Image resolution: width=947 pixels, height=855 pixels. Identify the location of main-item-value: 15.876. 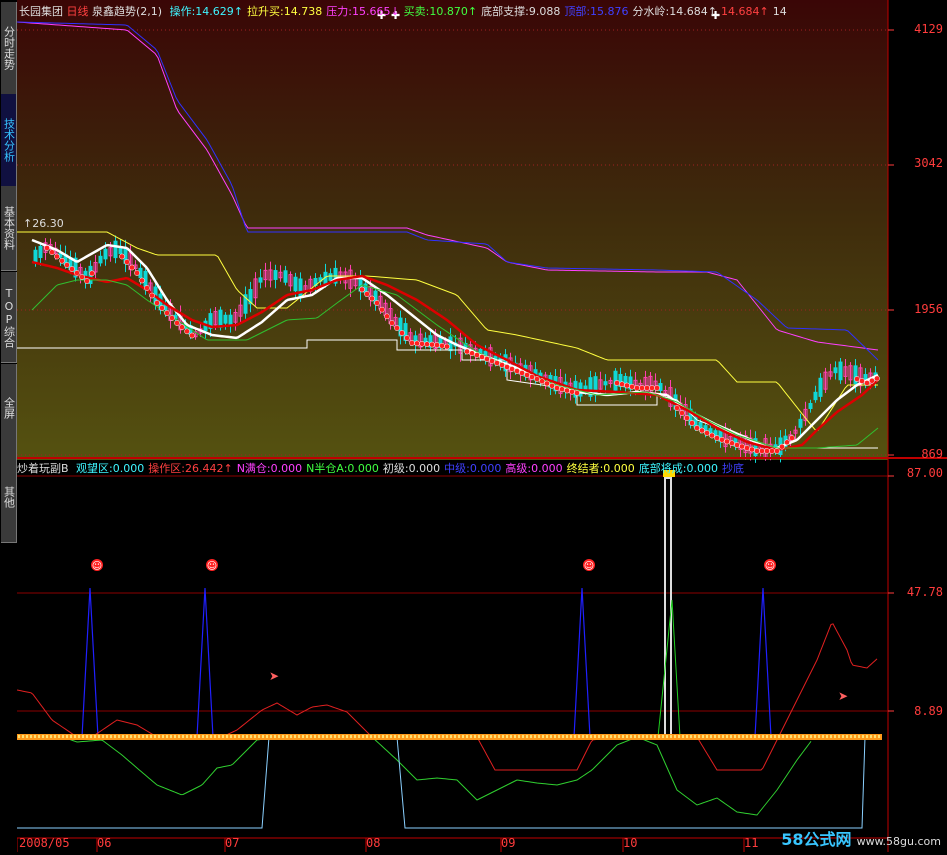
(609, 11).